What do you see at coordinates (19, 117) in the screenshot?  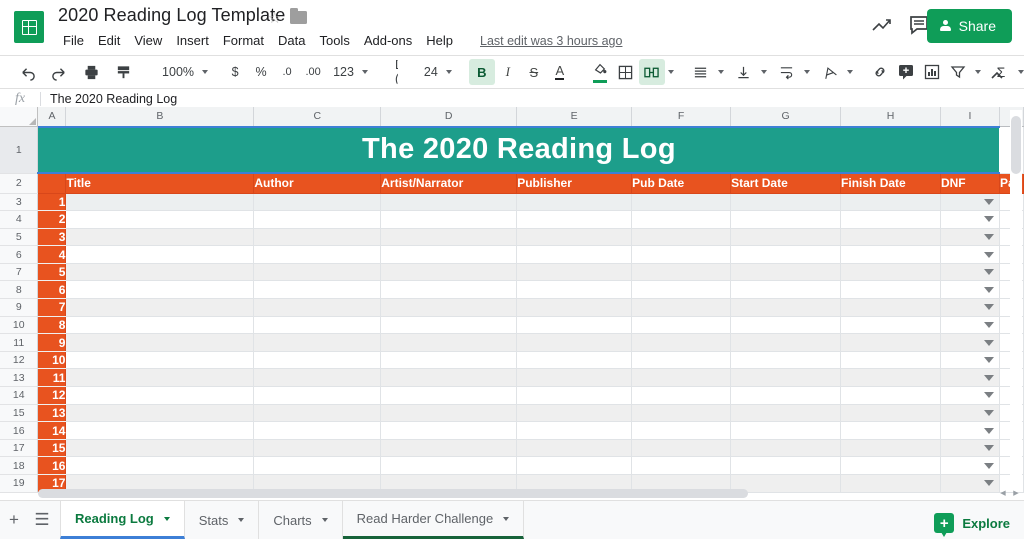 I see `select-all-corner` at bounding box center [19, 117].